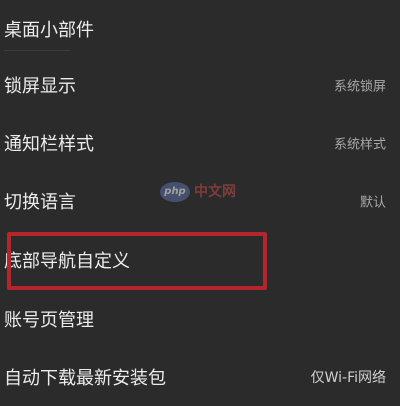 This screenshot has width=400, height=406. Describe the element at coordinates (372, 203) in the screenshot. I see `setting-value: 默认` at that location.